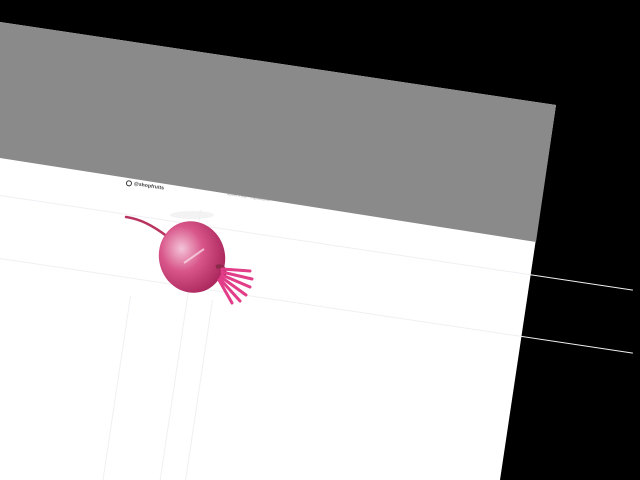 This screenshot has width=640, height=480. I want to click on logo-mark-icon, so click(129, 183).